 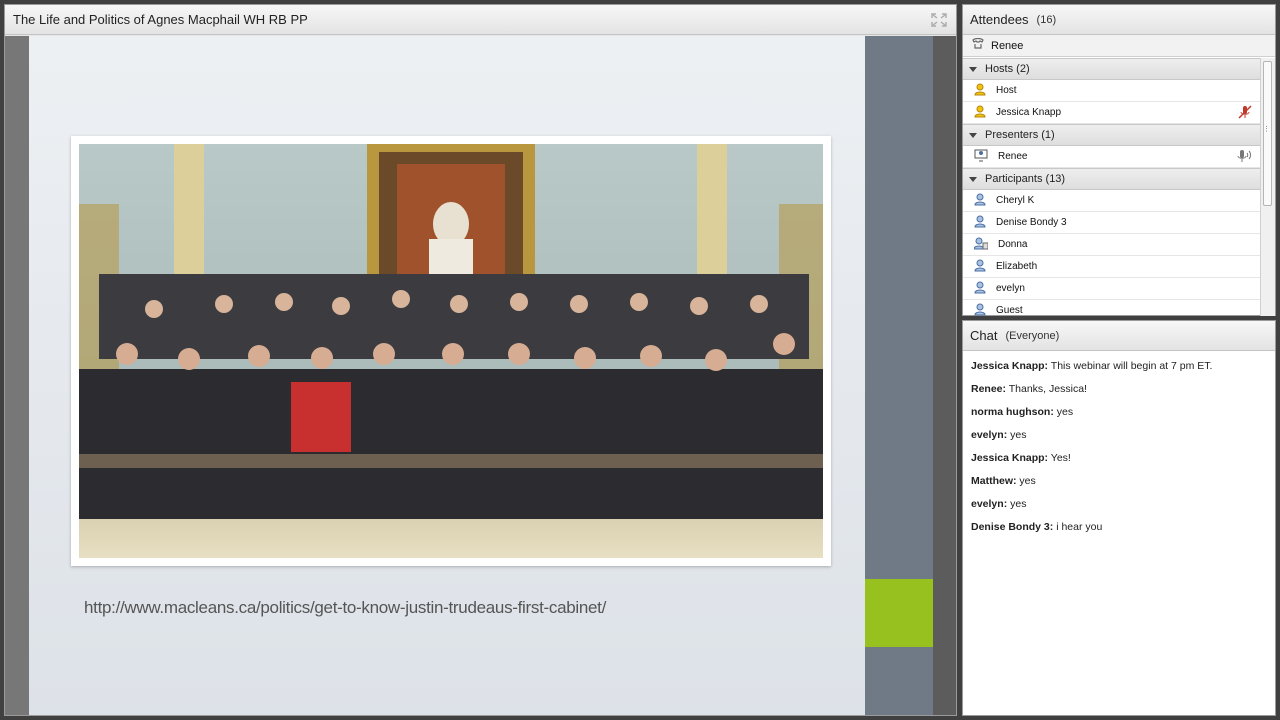 I want to click on group-label: Presenters (1), so click(x=1020, y=135).